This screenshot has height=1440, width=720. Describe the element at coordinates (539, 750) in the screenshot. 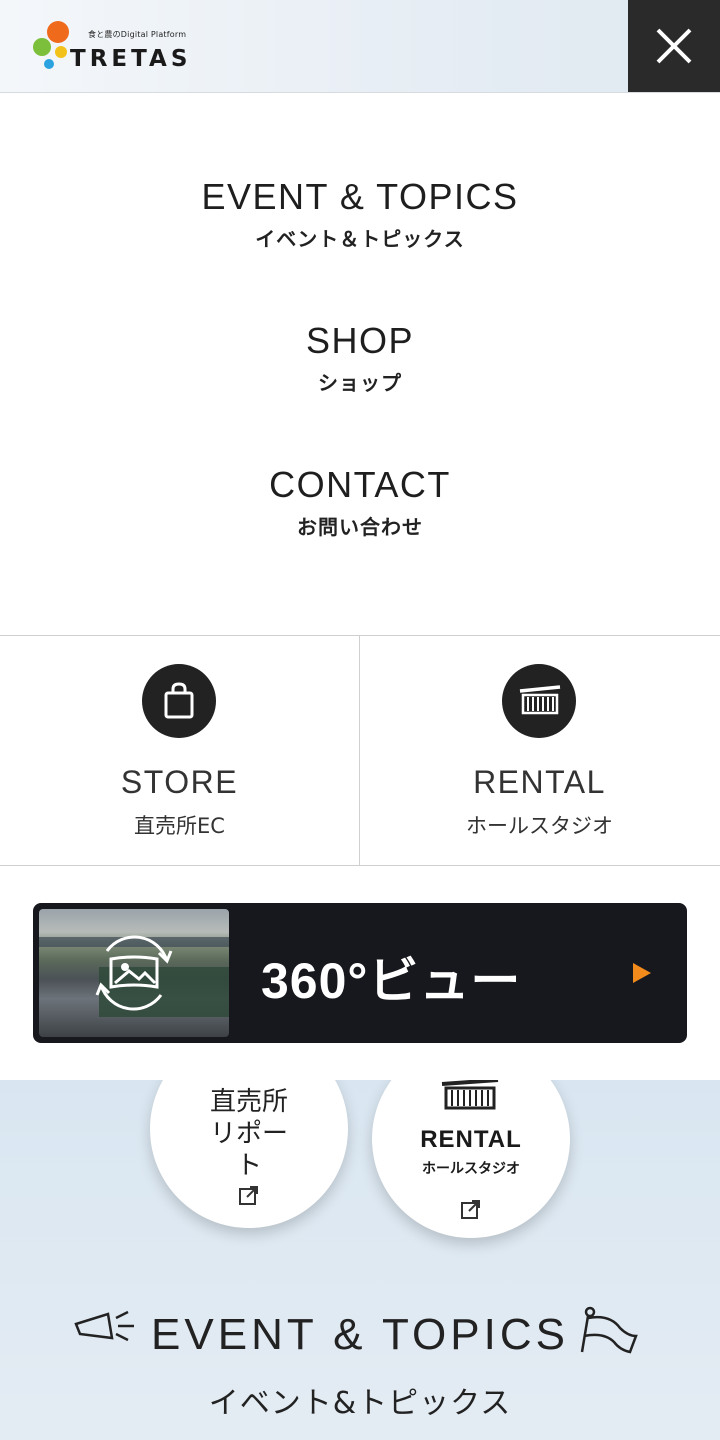

I see `rental-tile: RENTAL ホールスタジオ` at that location.